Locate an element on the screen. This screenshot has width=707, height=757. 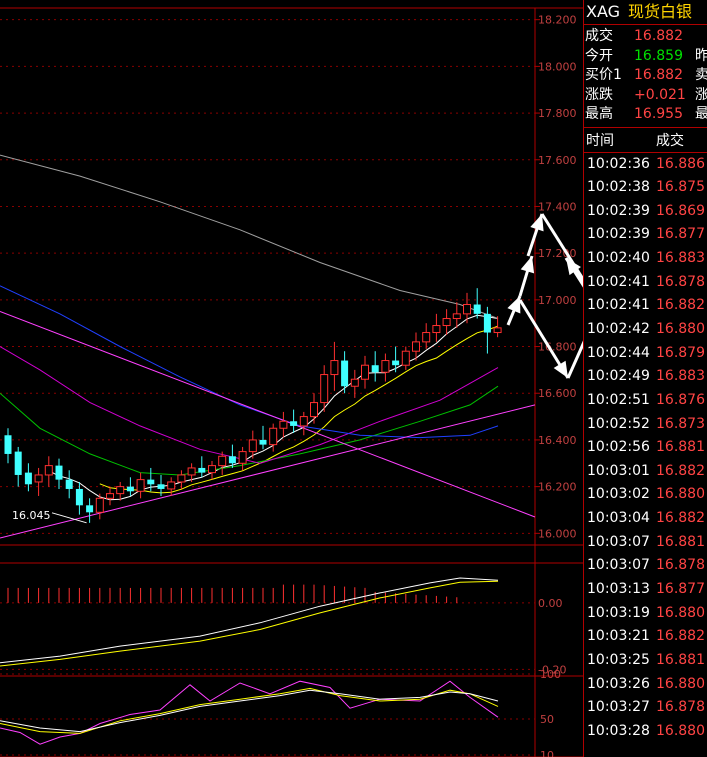
tick-row: 10:02:56 16.881 is located at coordinates (645, 448).